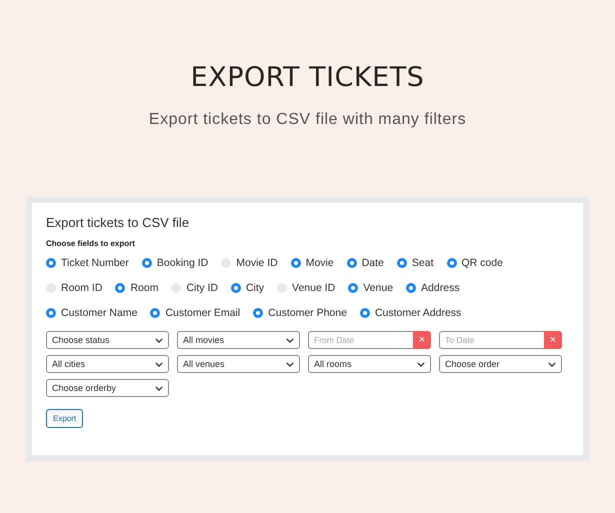 This screenshot has height=513, width=615. What do you see at coordinates (307, 312) in the screenshot?
I see `option-label: Customer Phone` at bounding box center [307, 312].